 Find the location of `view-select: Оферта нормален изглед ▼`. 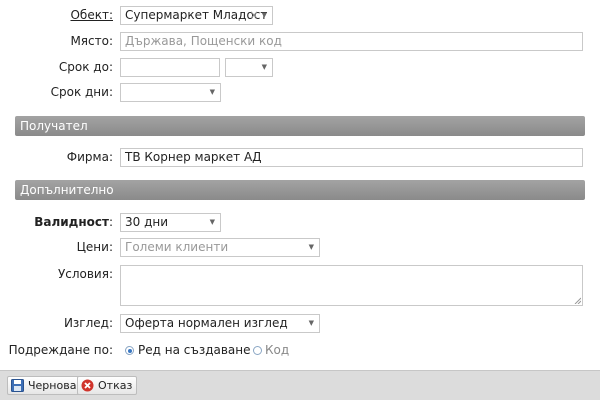

view-select: Оферта нормален изглед ▼ is located at coordinates (220, 323).